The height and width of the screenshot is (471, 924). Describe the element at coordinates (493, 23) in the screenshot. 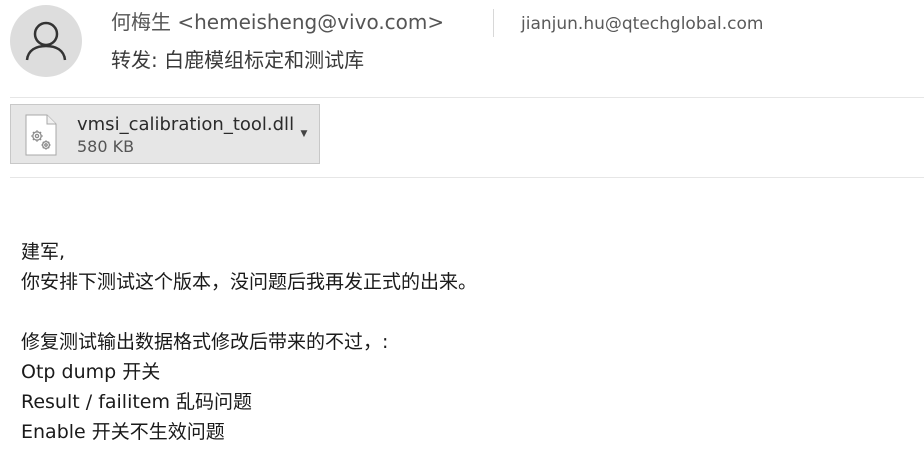

I see `header-divider` at that location.